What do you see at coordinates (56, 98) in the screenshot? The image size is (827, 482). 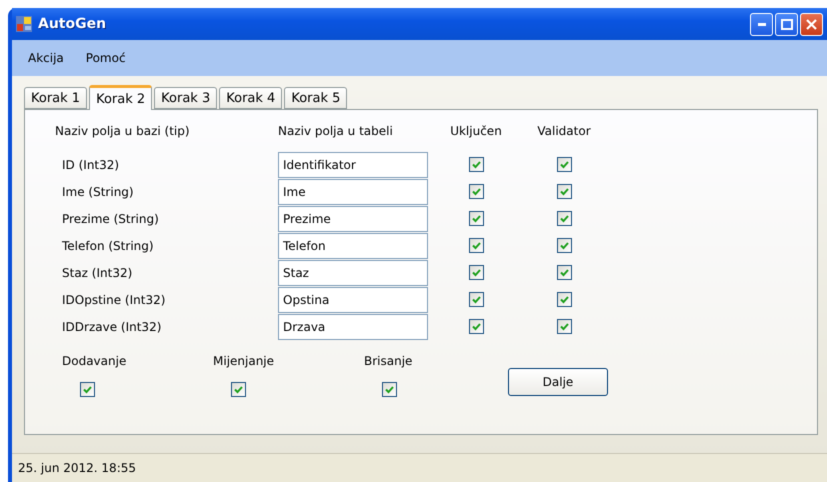 I see `tab: Korak 1` at bounding box center [56, 98].